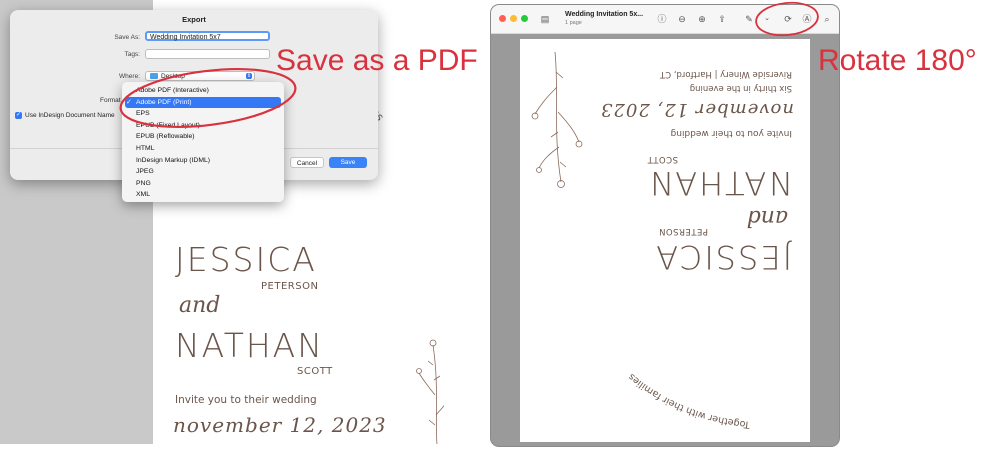 The width and height of the screenshot is (1000, 455). Describe the element at coordinates (203, 184) in the screenshot. I see `format-menu-item: PNG` at that location.